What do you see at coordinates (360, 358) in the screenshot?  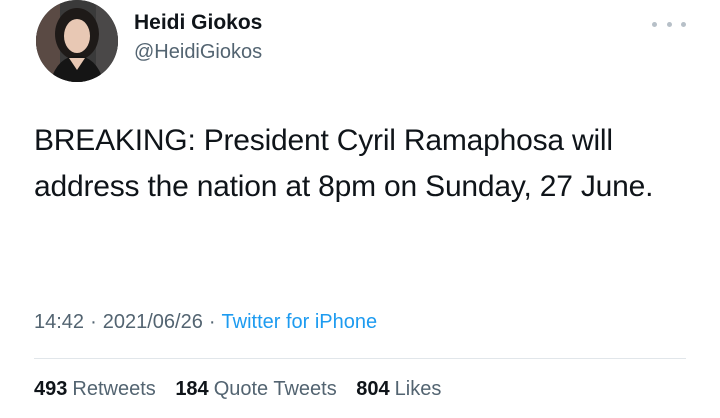 I see `divider` at bounding box center [360, 358].